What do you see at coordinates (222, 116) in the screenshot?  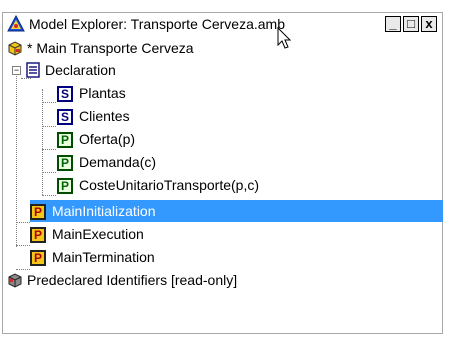 I see `tree-item-clientes: S Clientes` at bounding box center [222, 116].